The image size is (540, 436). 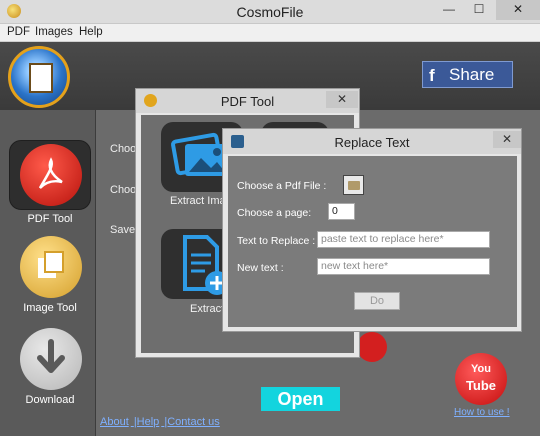 What do you see at coordinates (51, 359) in the screenshot?
I see `download-icon` at bounding box center [51, 359].